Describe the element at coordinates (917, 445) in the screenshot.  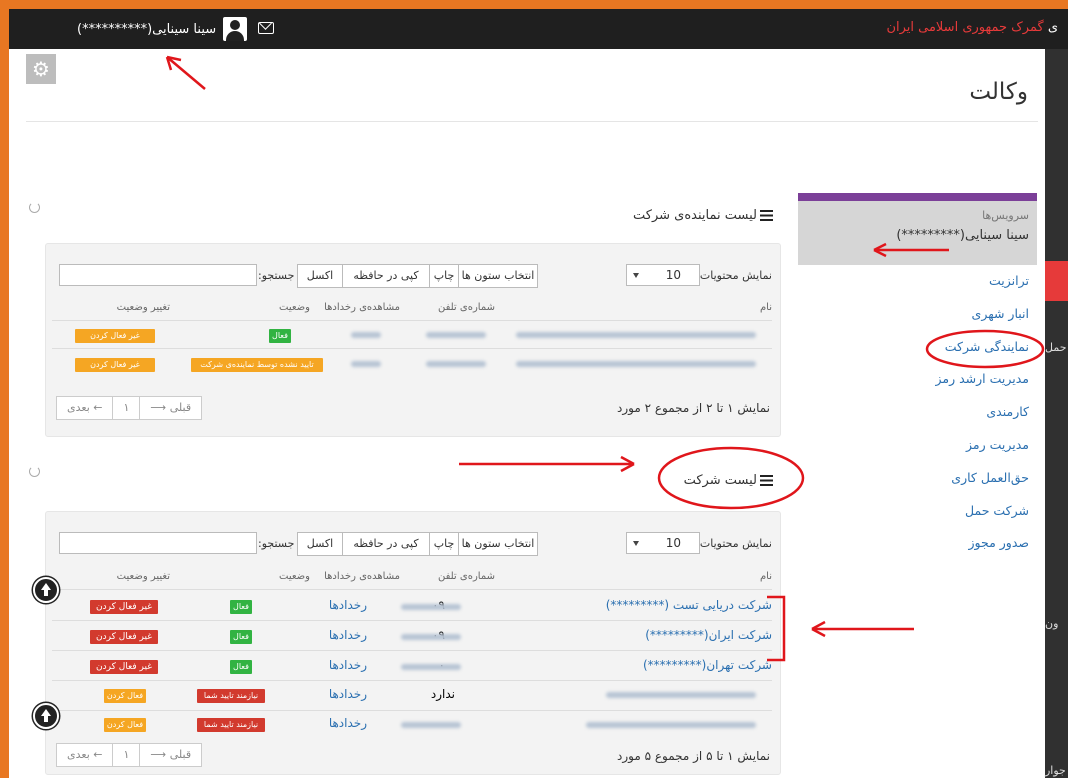
I see `sidebar-item-password-management: مدیریت رمز` at that location.